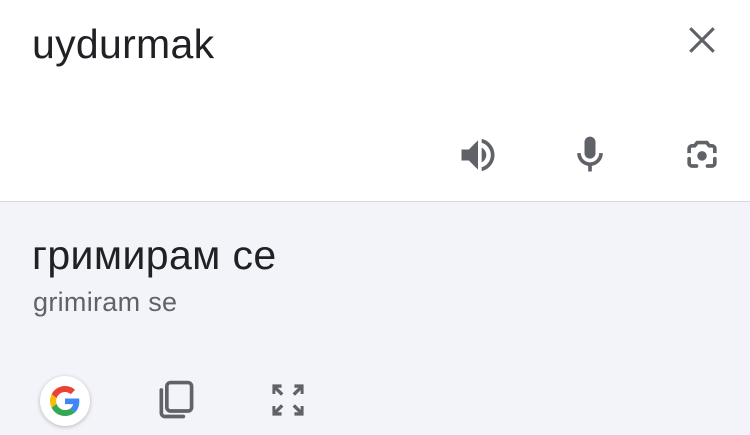  I want to click on source-text-input: uydurmak, so click(123, 44).